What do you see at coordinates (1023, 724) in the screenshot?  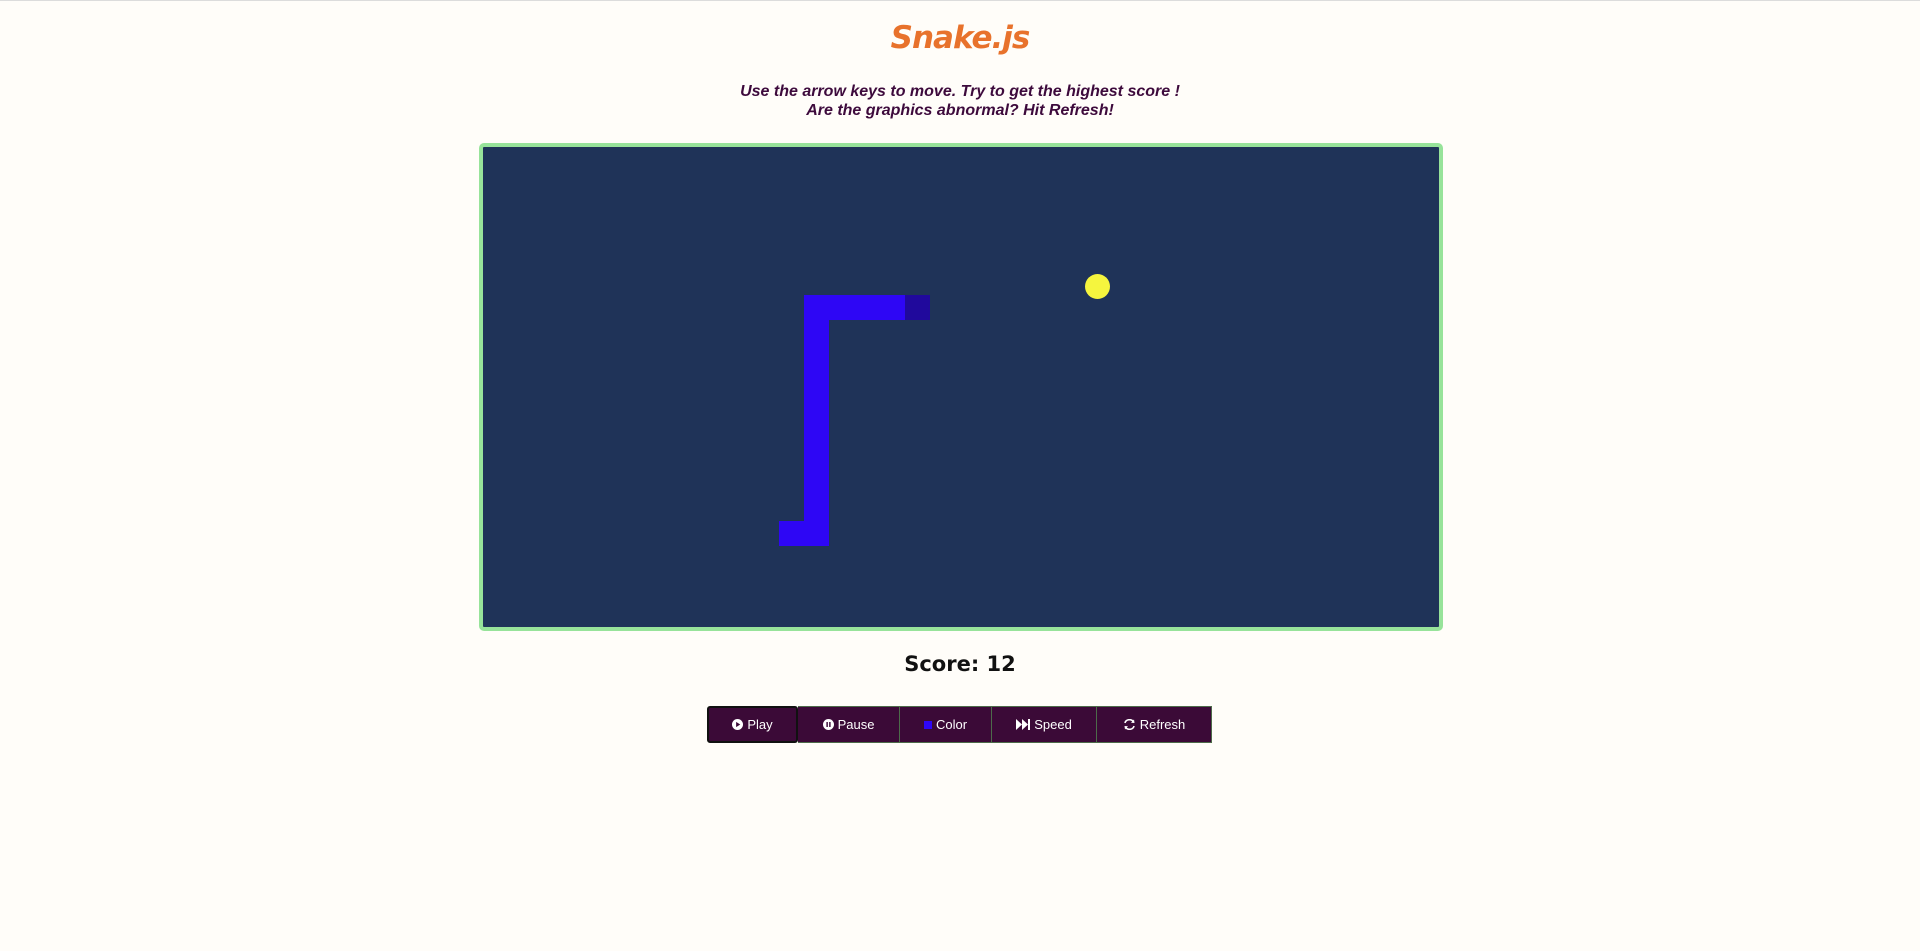 I see `fast-forward-icon` at bounding box center [1023, 724].